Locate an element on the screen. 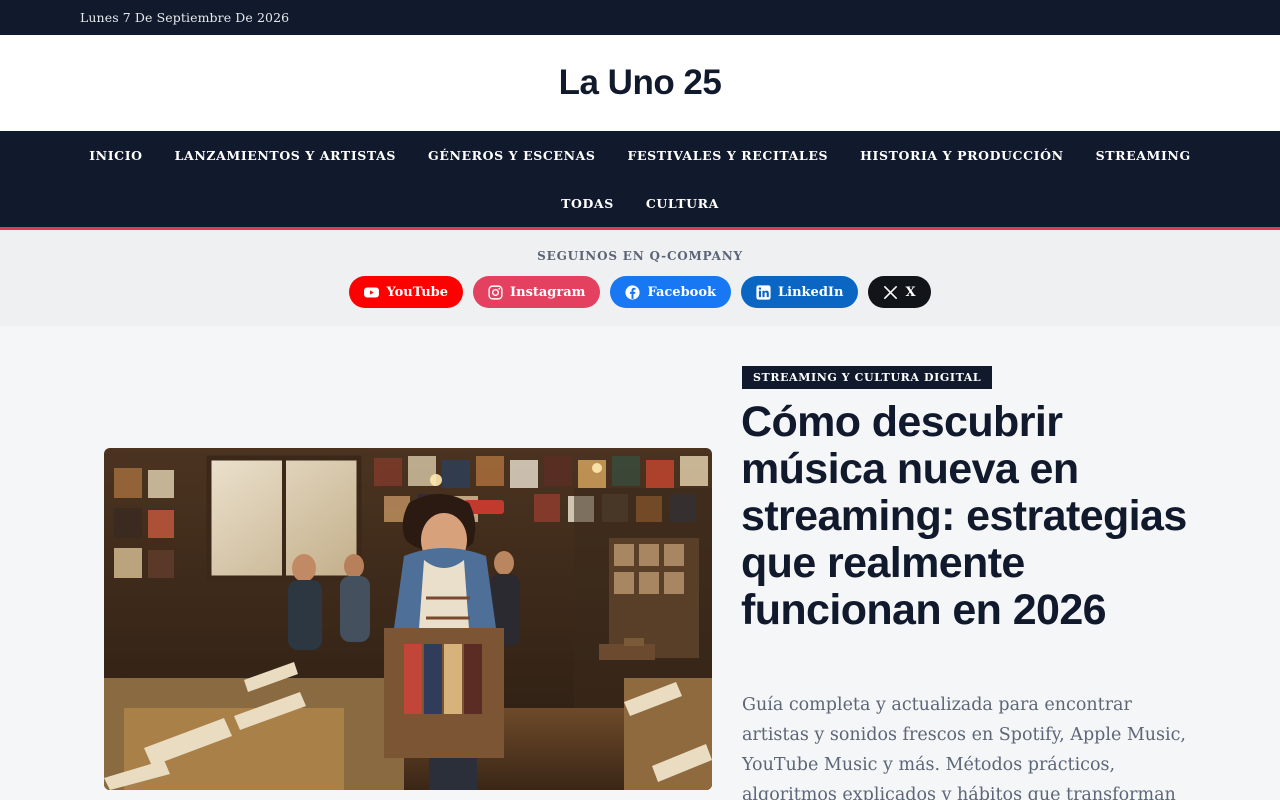  instagram-icon is located at coordinates (495, 292).